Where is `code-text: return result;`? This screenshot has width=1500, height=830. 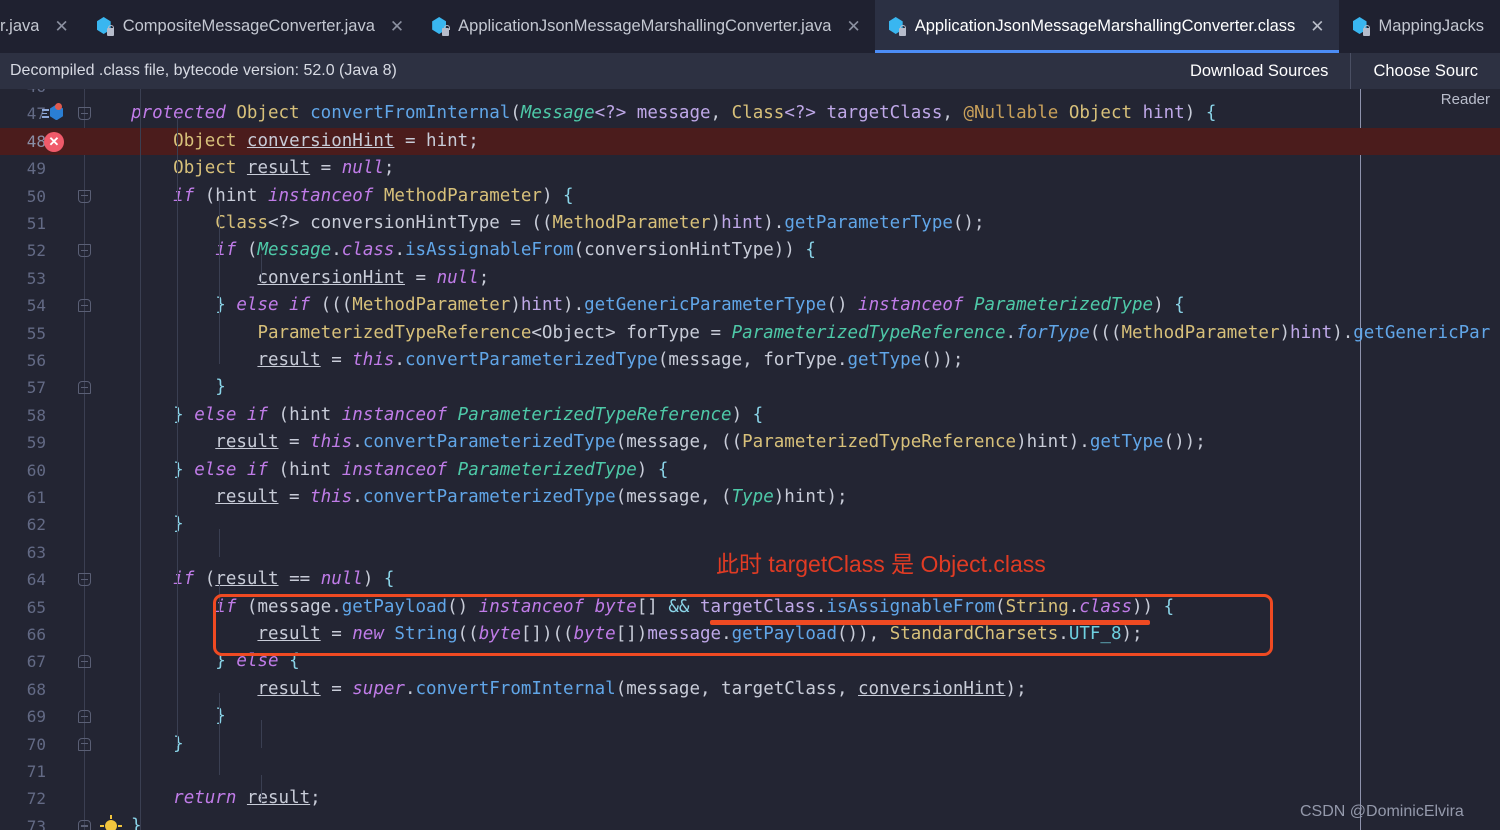 code-text: return result; is located at coordinates (247, 798).